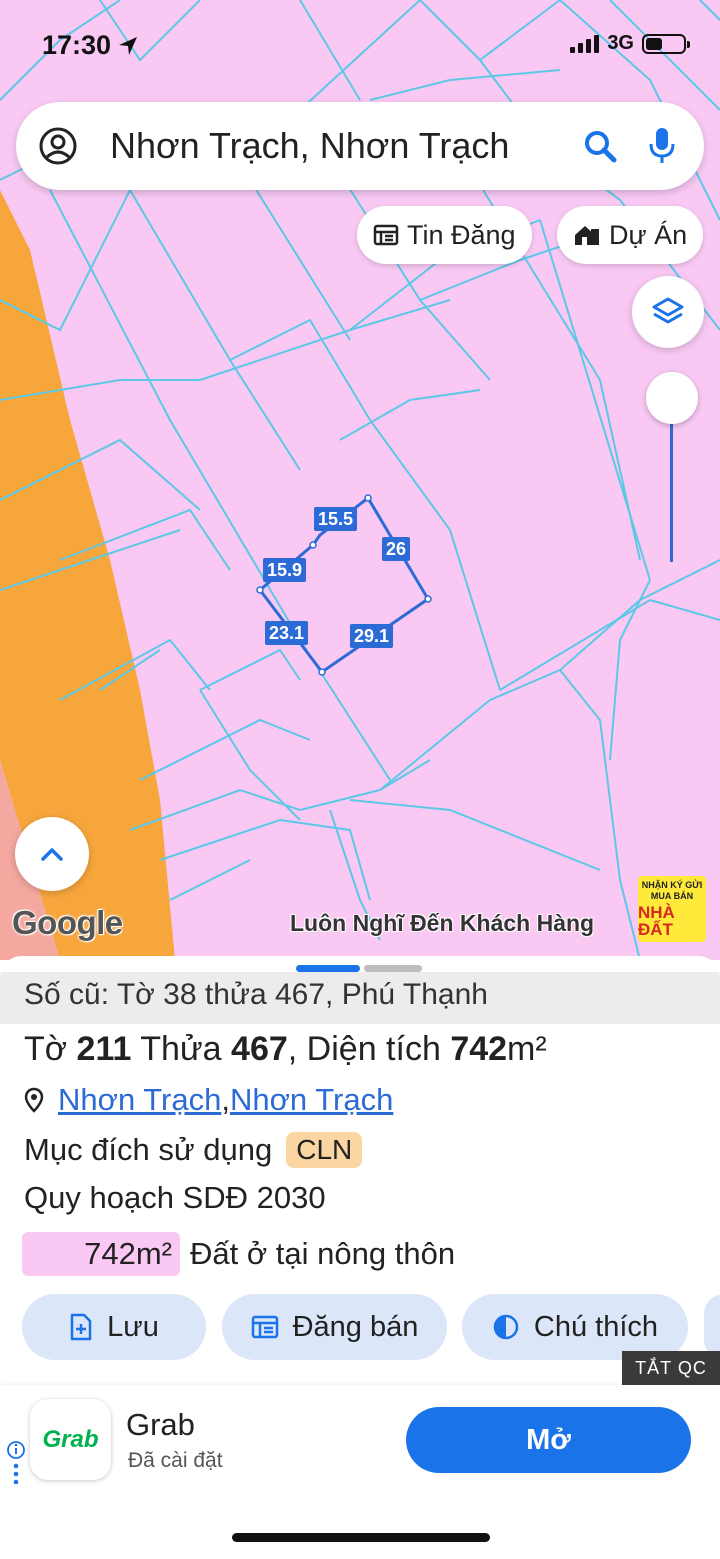  What do you see at coordinates (336, 519) in the screenshot?
I see `dimension-label: 15.5` at bounding box center [336, 519].